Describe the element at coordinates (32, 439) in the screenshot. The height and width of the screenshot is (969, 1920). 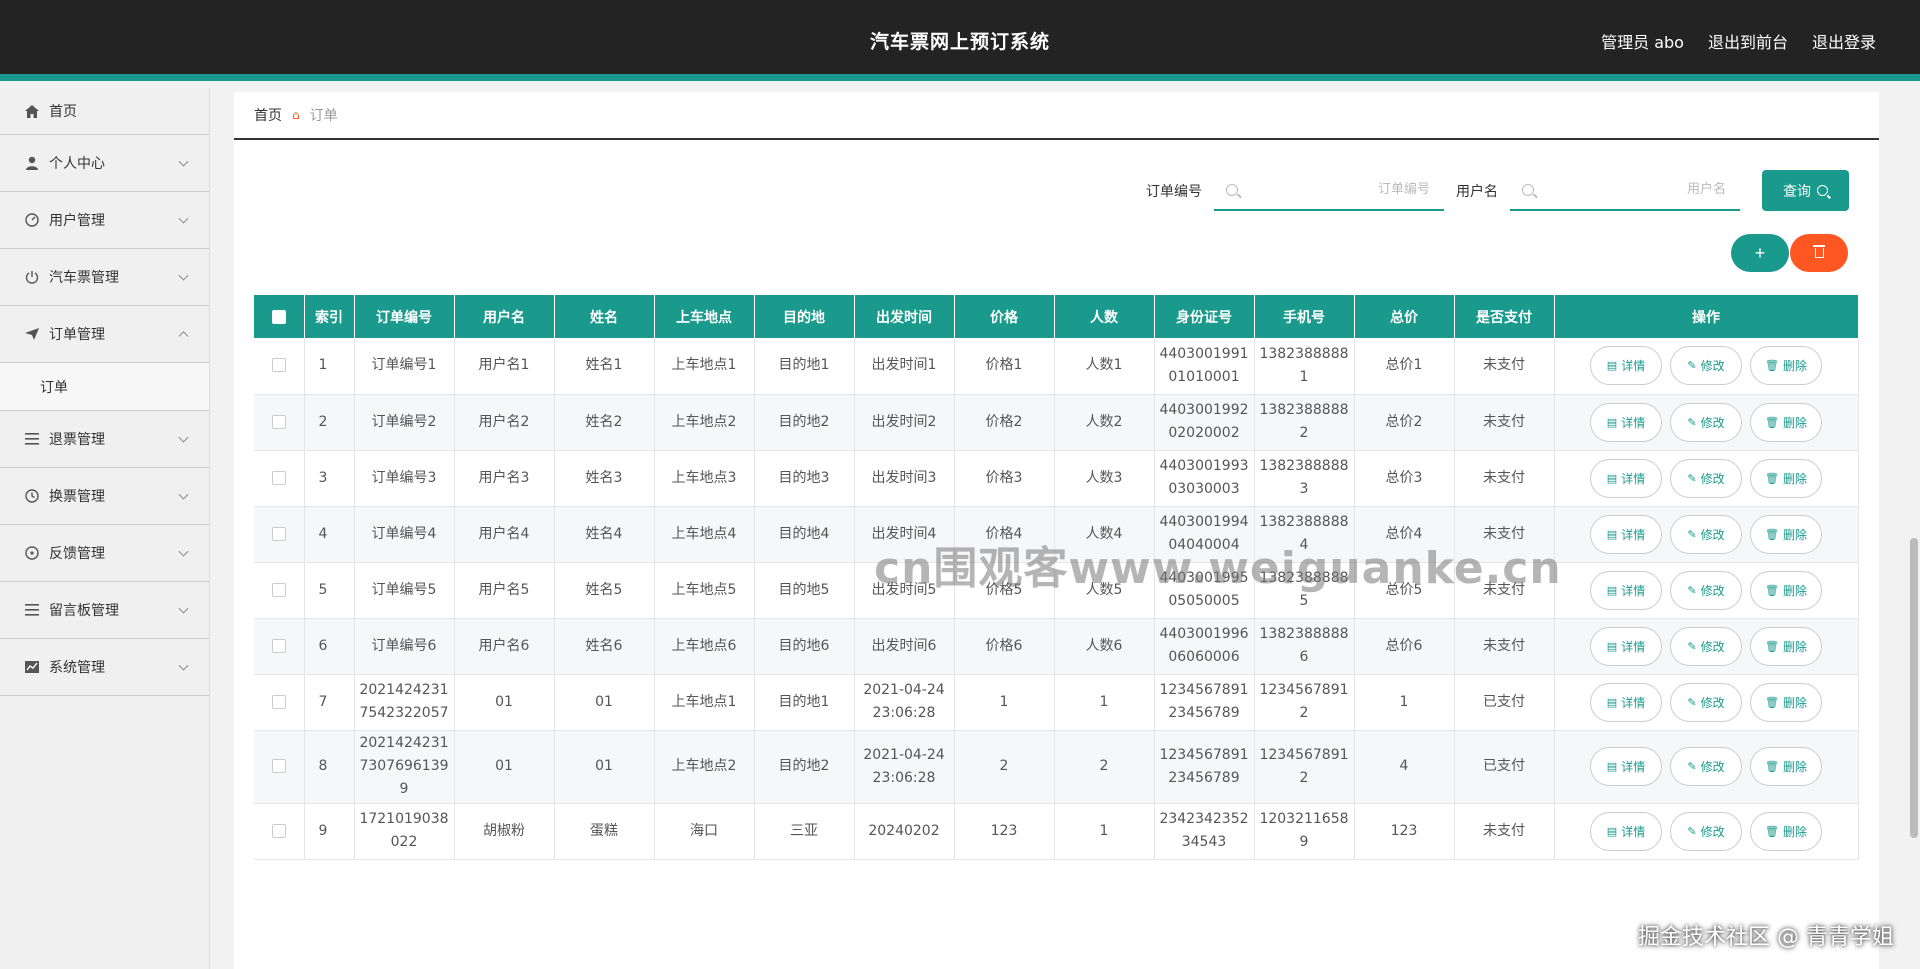
I see `list-icon` at that location.